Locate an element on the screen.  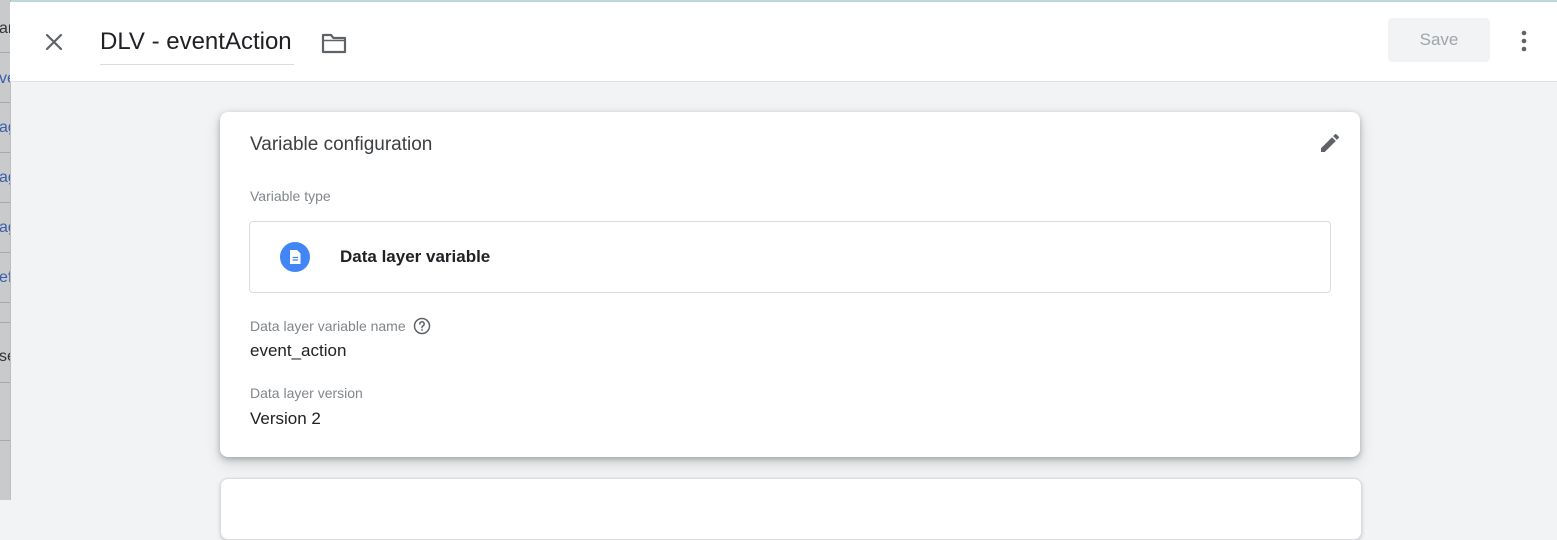
title-field: DLV - eventAction is located at coordinates (197, 45).